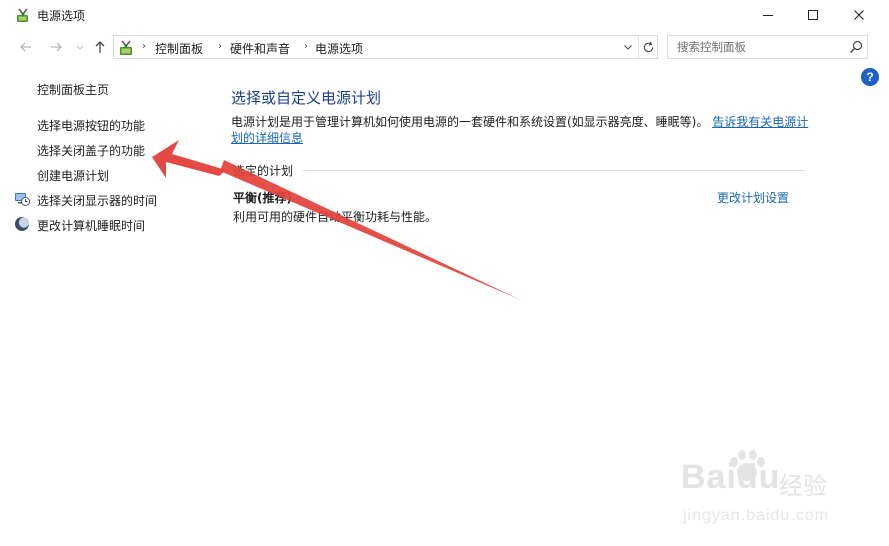 This screenshot has width=889, height=546. I want to click on navigation-bar: › 控制面板 › 硬件和声音 › 电源选项, so click(444, 47).